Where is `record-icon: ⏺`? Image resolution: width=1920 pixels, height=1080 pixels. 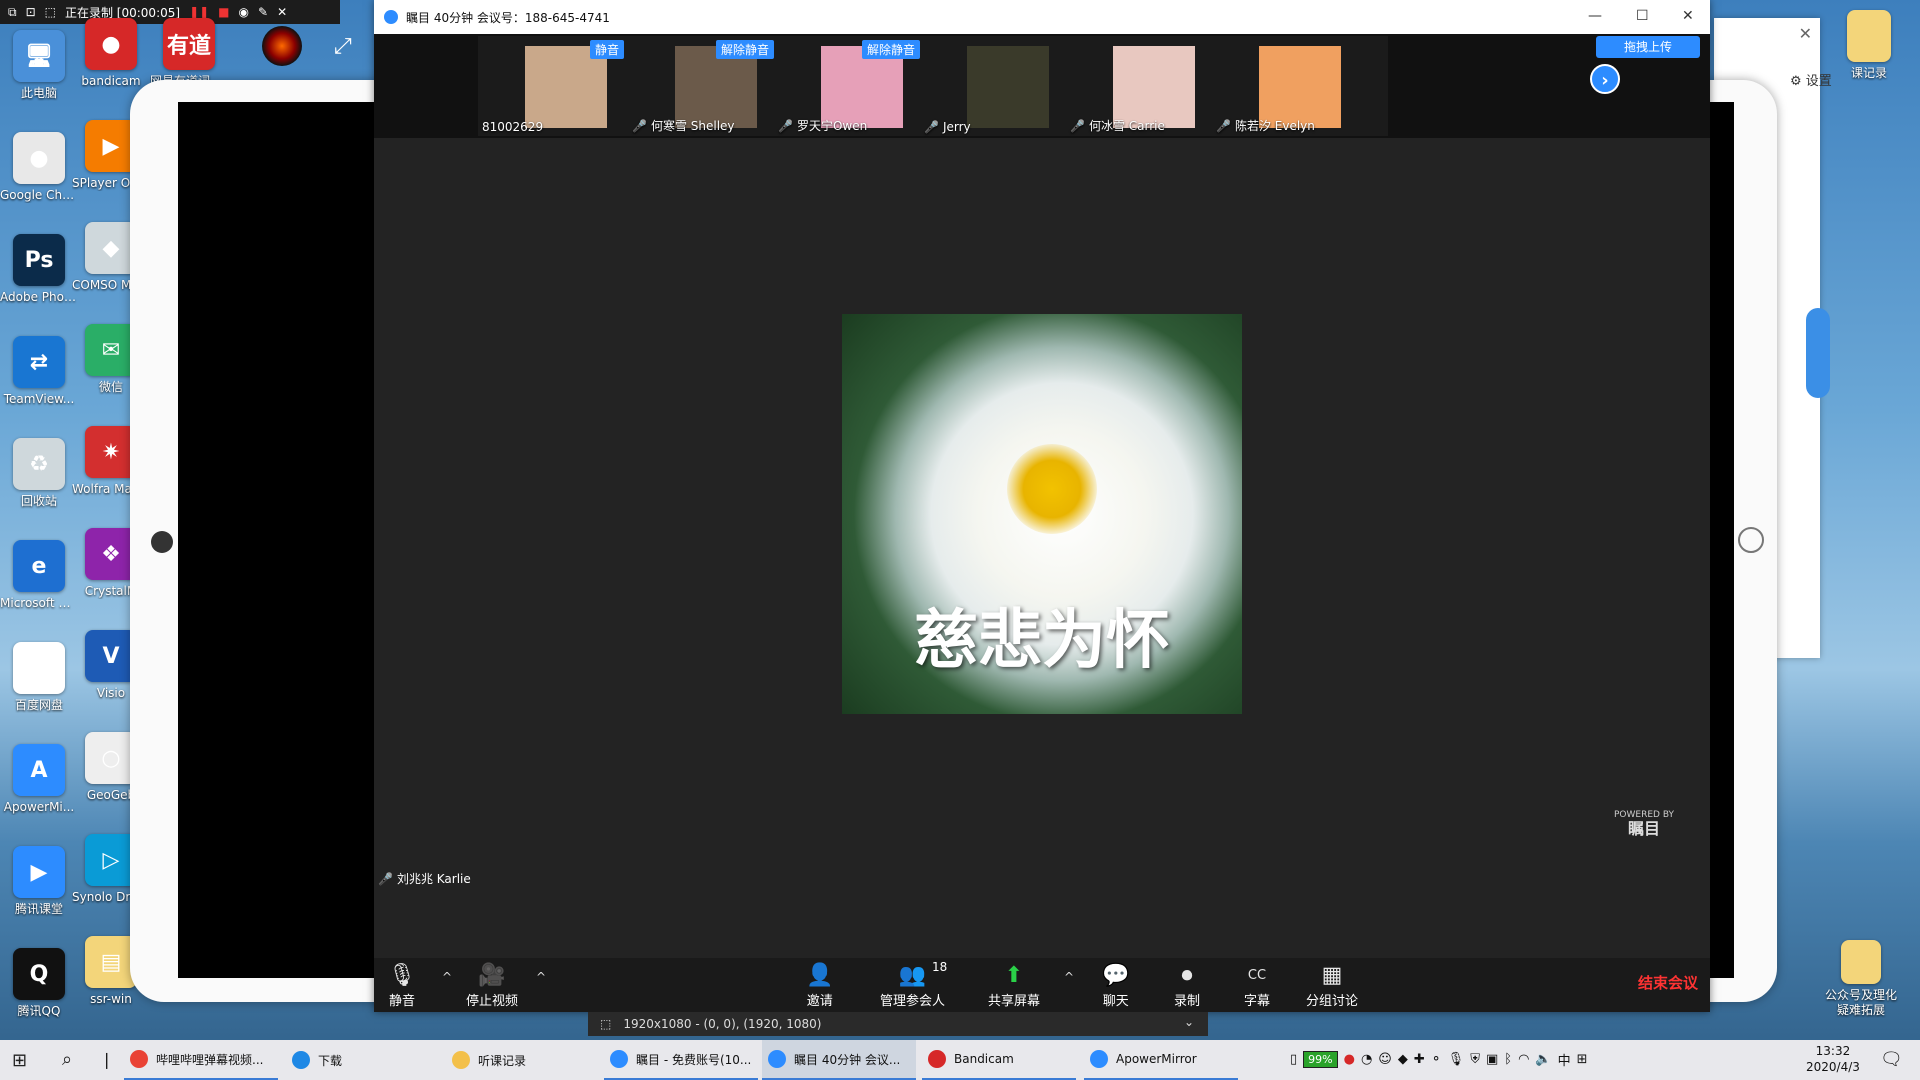 record-icon: ⏺ is located at coordinates (1187, 975).